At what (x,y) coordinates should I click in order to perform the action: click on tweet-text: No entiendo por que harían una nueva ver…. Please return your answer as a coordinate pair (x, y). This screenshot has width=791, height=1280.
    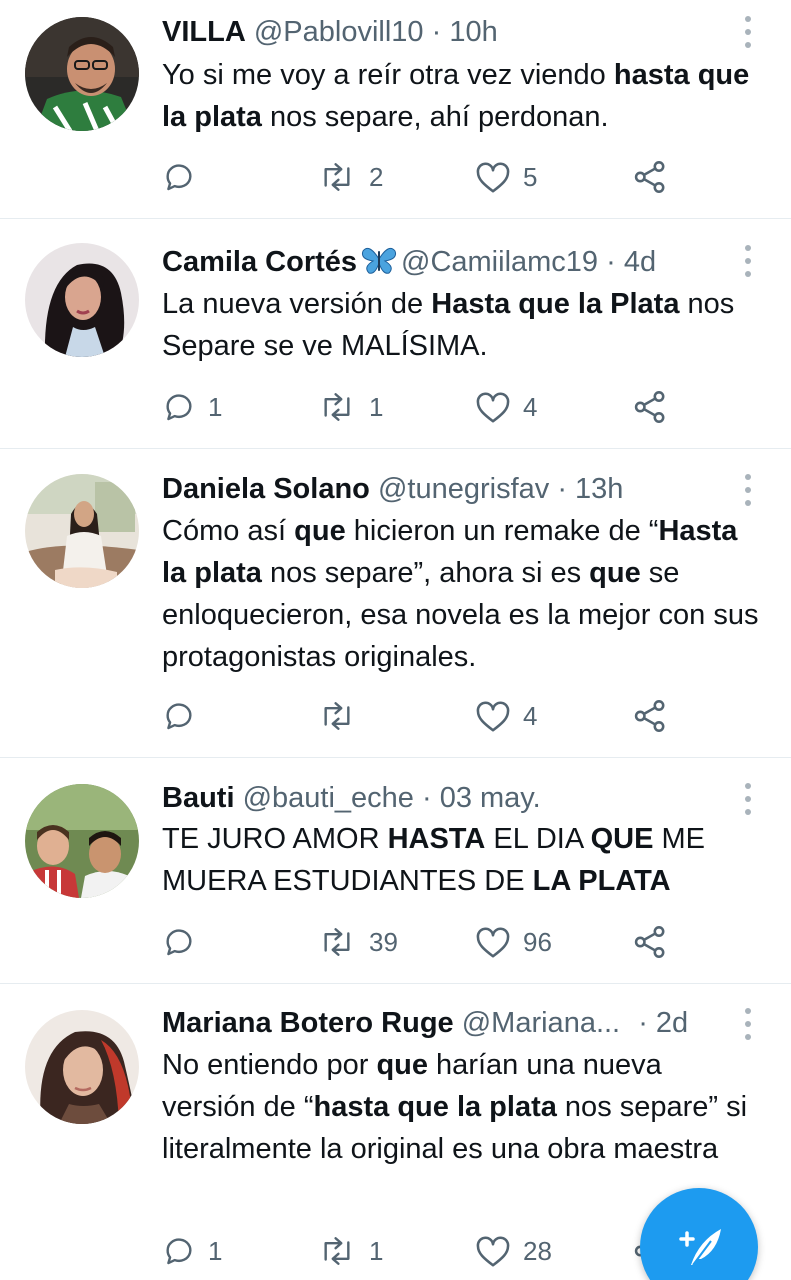
    Looking at the image, I should click on (462, 1107).